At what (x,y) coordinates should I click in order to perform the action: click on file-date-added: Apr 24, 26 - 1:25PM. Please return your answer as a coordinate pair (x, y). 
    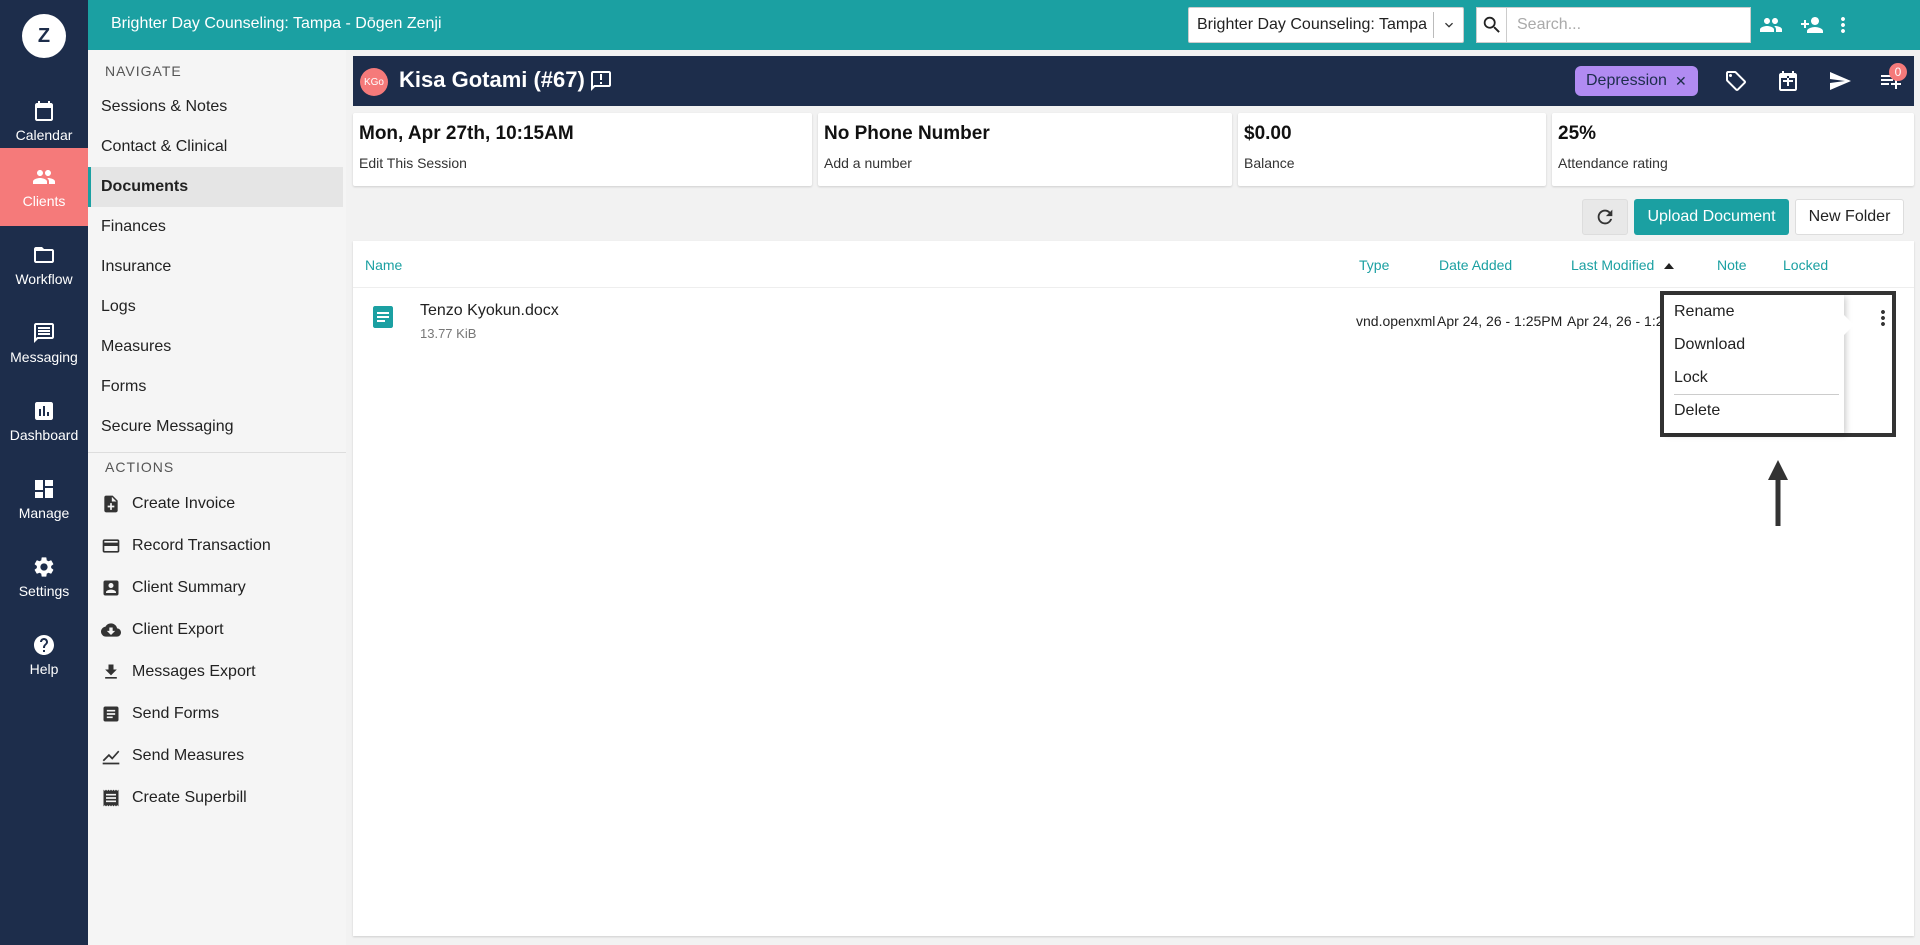
    Looking at the image, I should click on (1500, 321).